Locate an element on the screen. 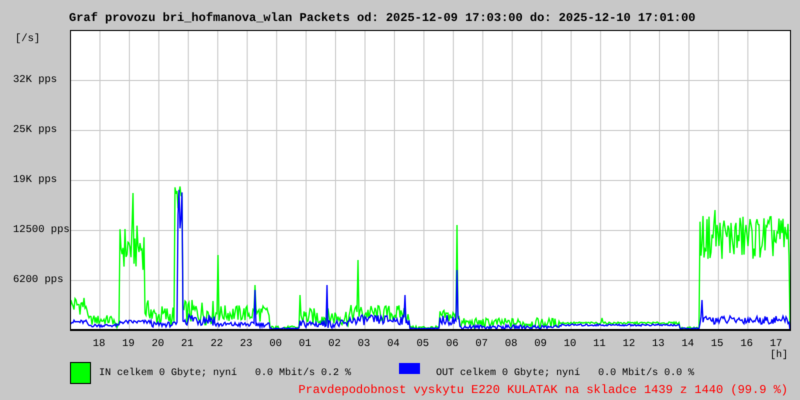 The height and width of the screenshot is (400, 800). x-axis-label: 17 is located at coordinates (775, 344).